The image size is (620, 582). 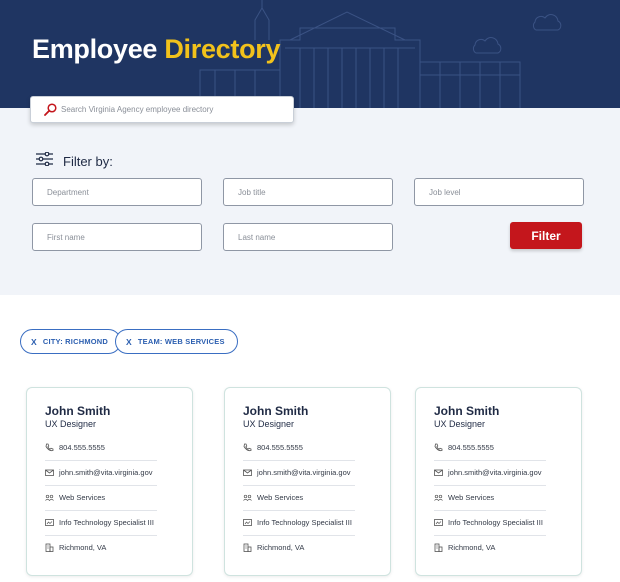 What do you see at coordinates (95, 49) in the screenshot?
I see `page-title-main: Employee` at bounding box center [95, 49].